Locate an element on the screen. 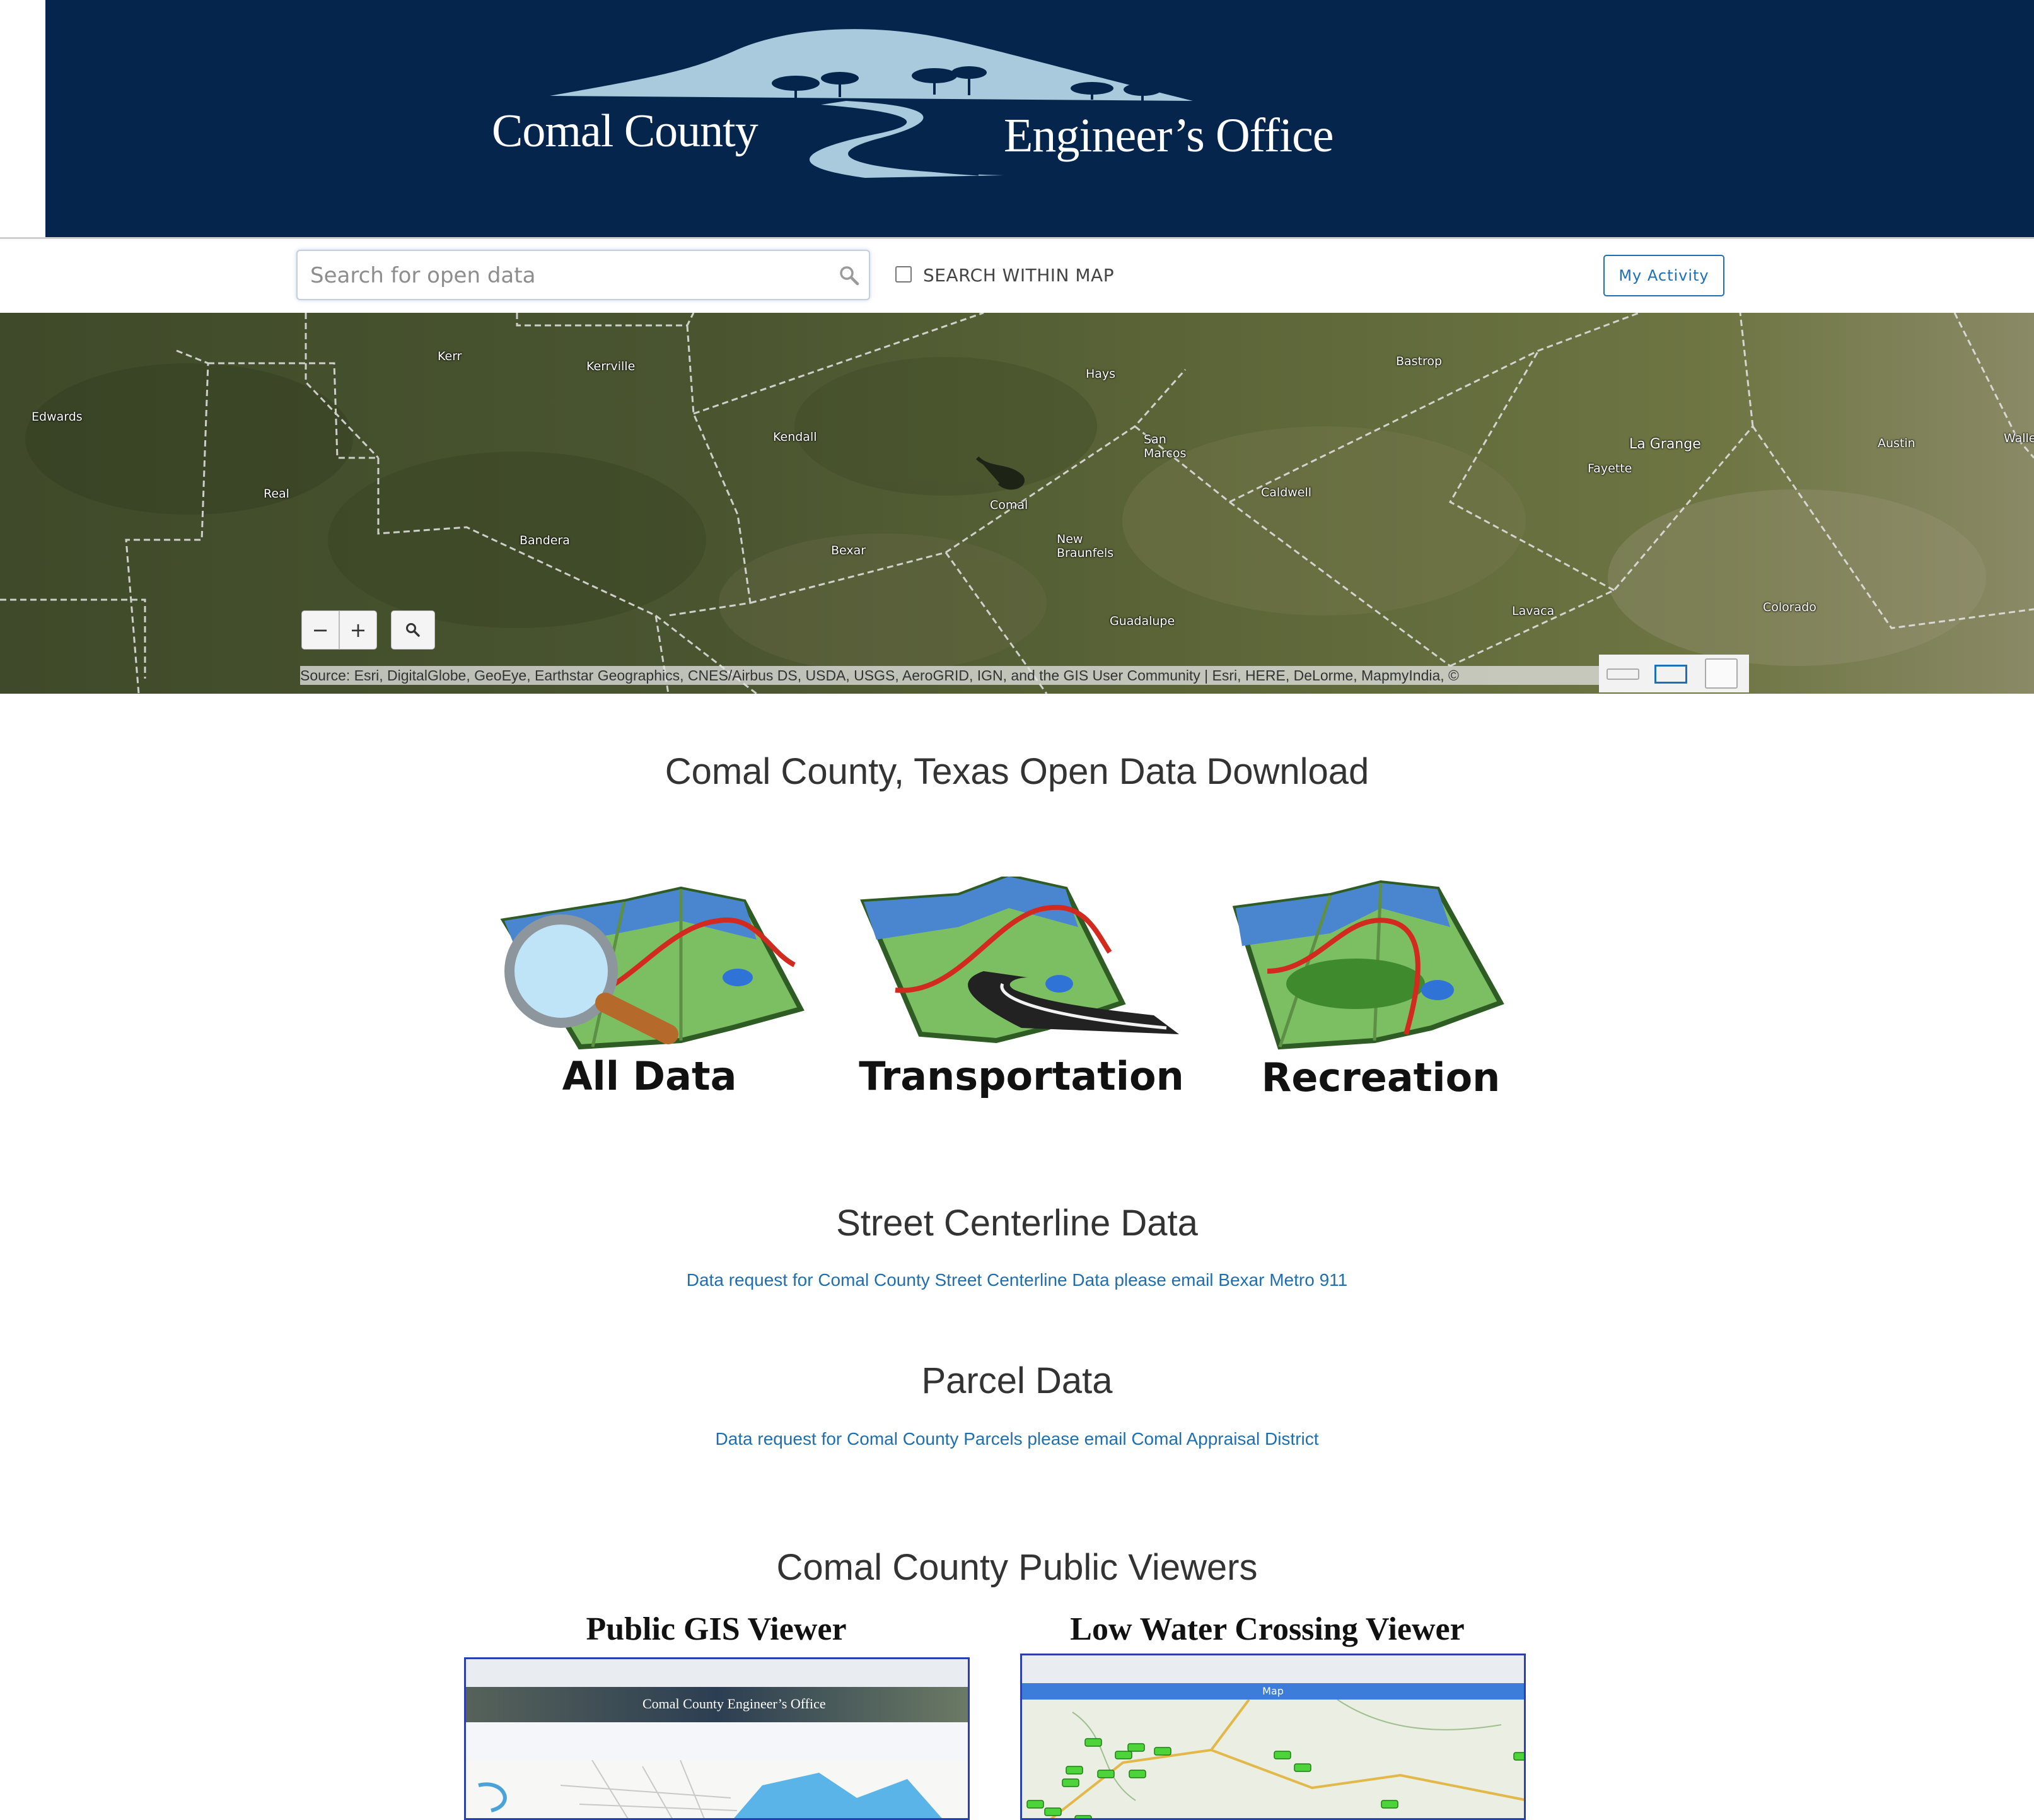  medium-view-toggle is located at coordinates (1670, 674).